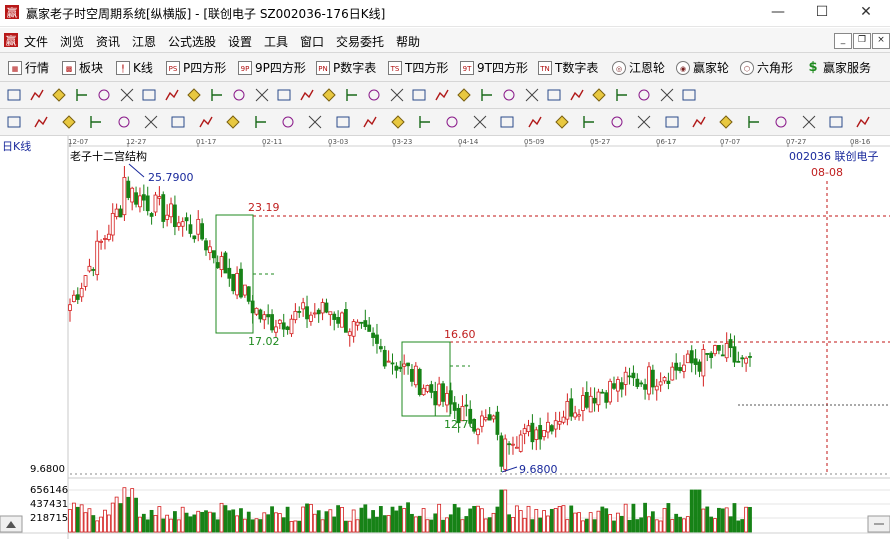 The width and height of the screenshot is (890, 542). I want to click on volume-button, so click(149, 95).